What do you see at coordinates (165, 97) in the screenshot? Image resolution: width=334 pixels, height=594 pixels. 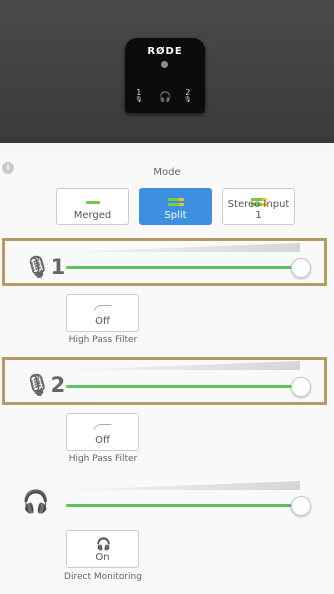 I see `device-headphone-icon: 🎧` at bounding box center [165, 97].